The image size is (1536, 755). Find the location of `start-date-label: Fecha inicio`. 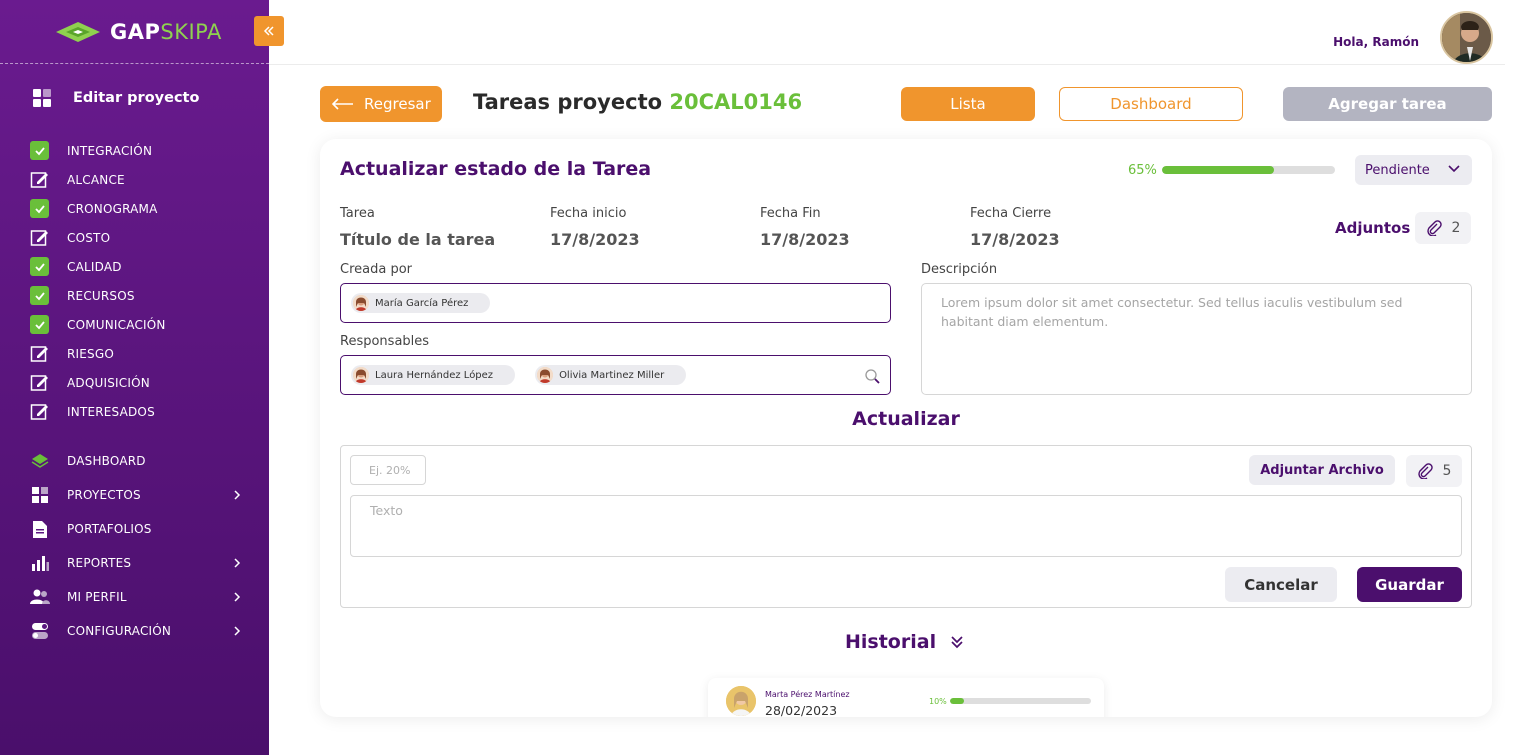

start-date-label: Fecha inicio is located at coordinates (588, 213).